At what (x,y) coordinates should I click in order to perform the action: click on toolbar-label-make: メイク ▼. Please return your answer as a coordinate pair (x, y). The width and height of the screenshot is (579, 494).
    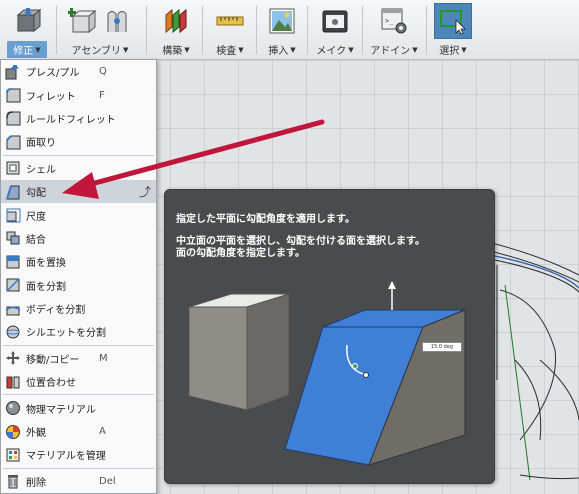
    Looking at the image, I should click on (335, 50).